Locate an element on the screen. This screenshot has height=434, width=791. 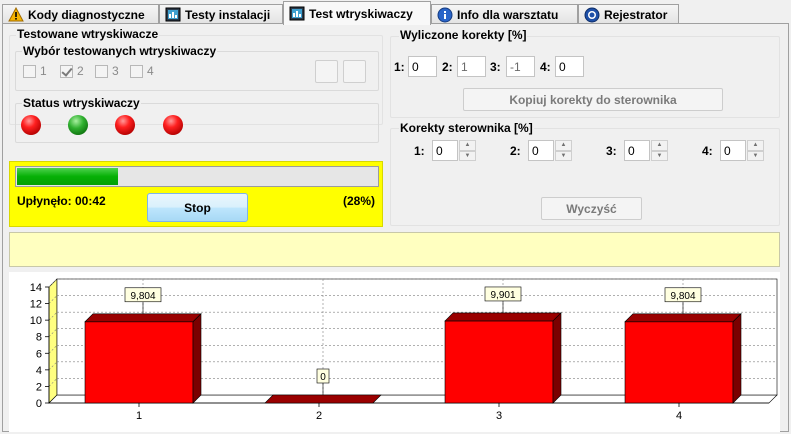
elapsed-time-label: Upłynęło: 00:42 is located at coordinates (61, 201).